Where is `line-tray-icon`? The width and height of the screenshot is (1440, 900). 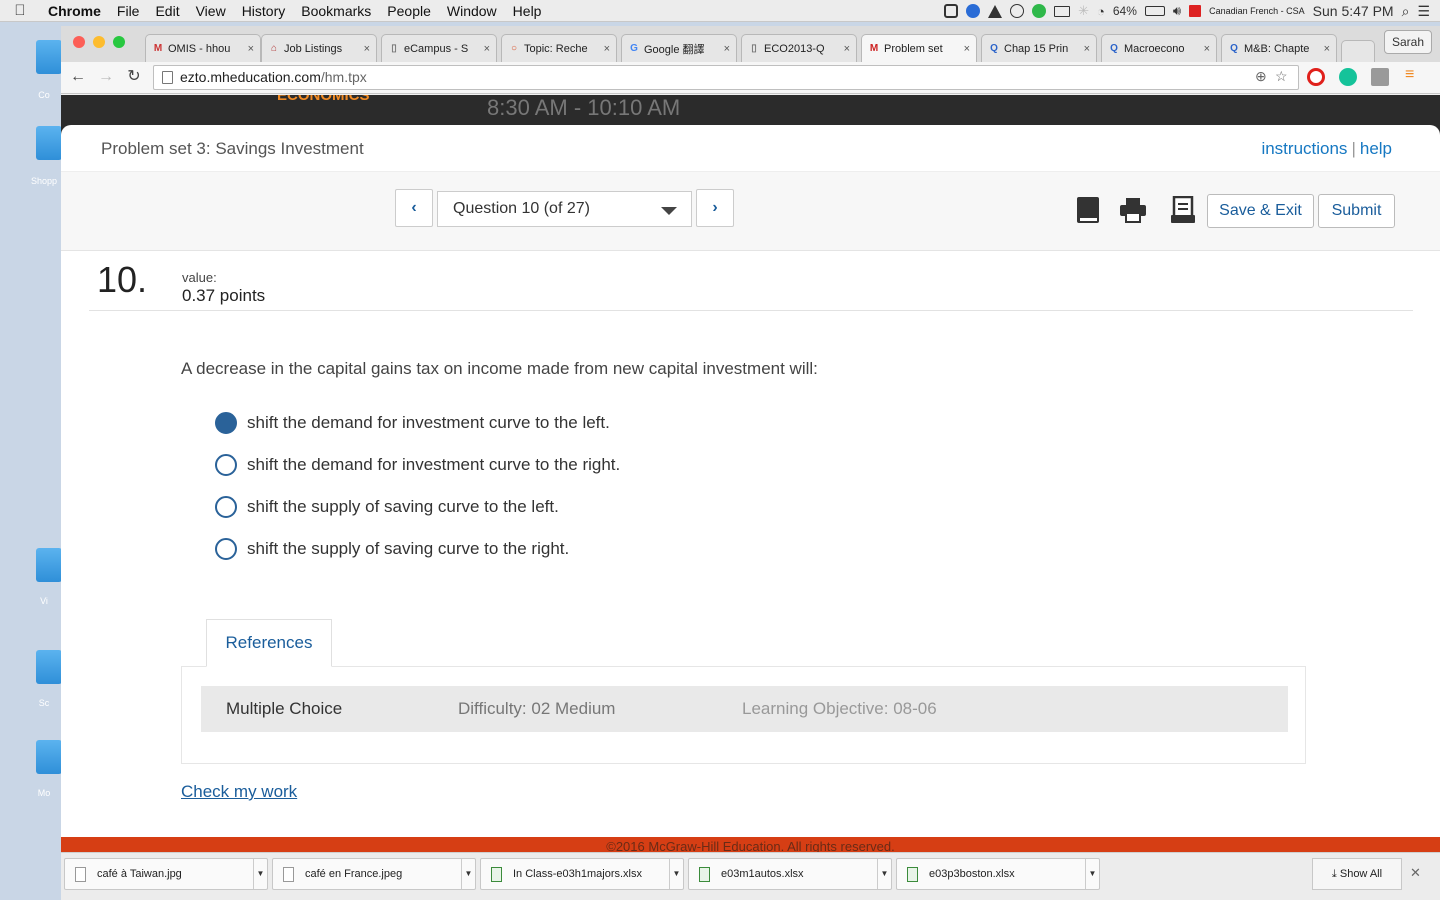
line-tray-icon is located at coordinates (1039, 11).